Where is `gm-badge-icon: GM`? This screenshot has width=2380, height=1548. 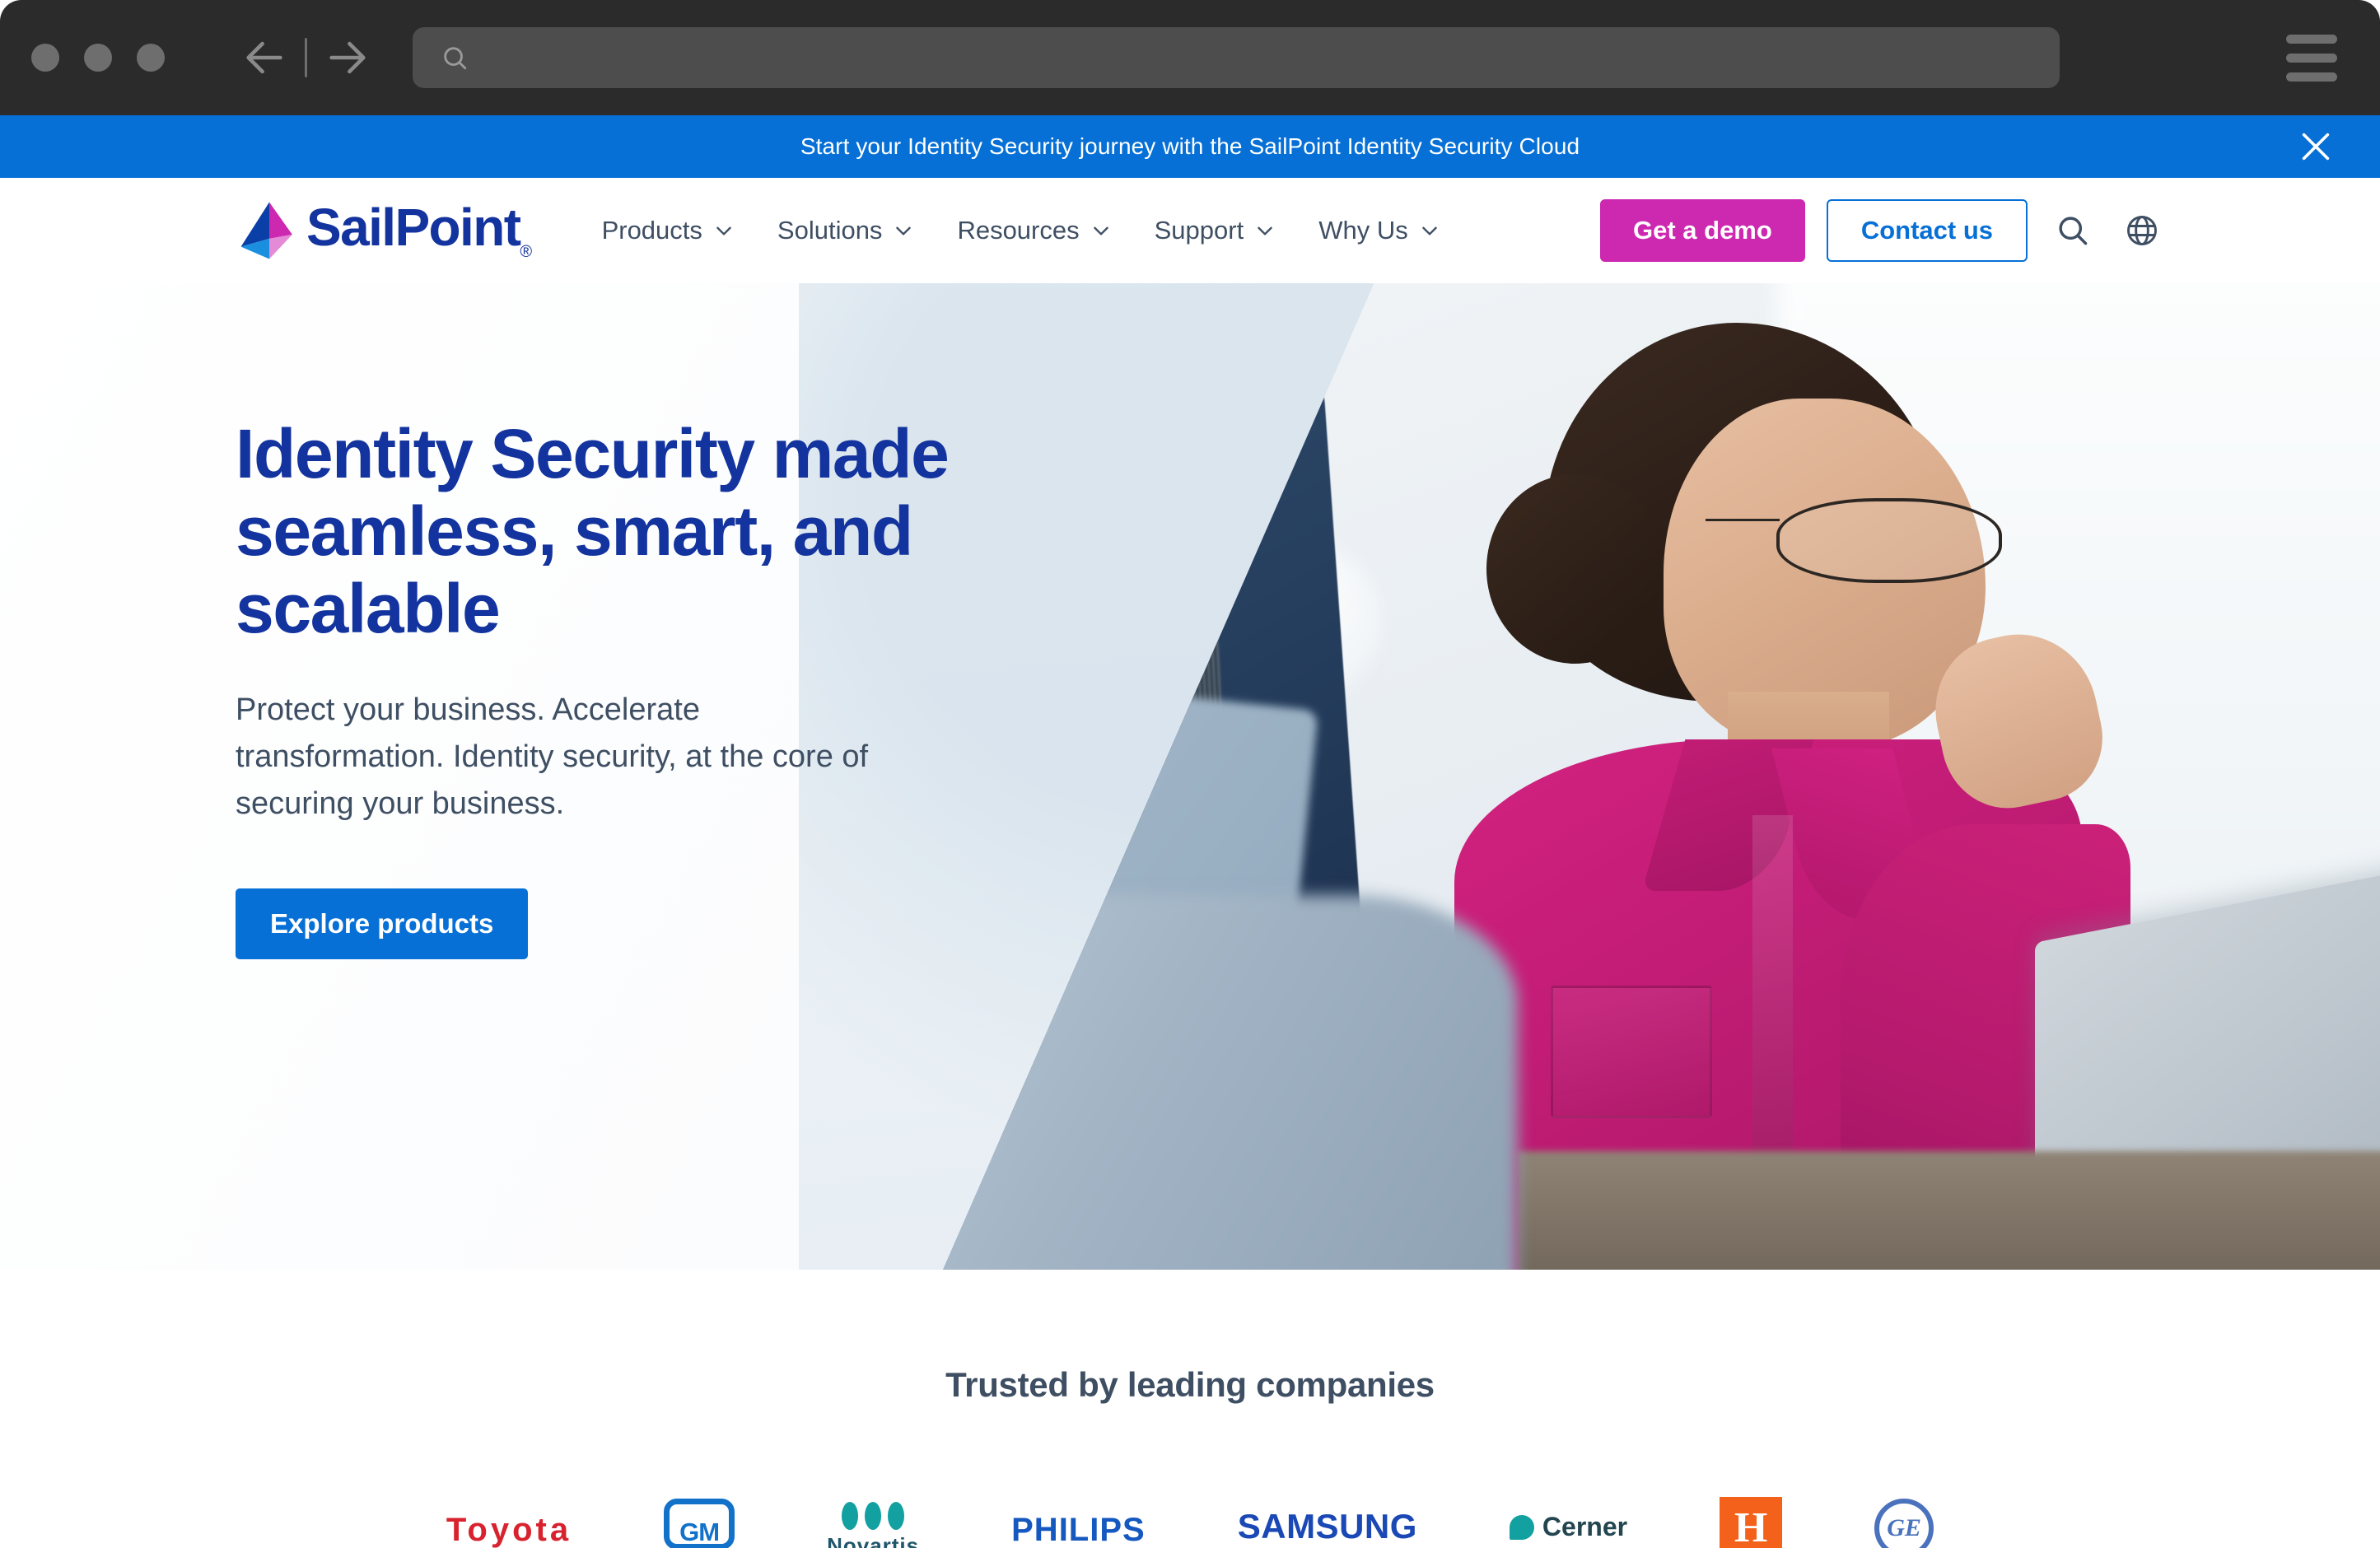
gm-badge-icon: GM is located at coordinates (699, 1524).